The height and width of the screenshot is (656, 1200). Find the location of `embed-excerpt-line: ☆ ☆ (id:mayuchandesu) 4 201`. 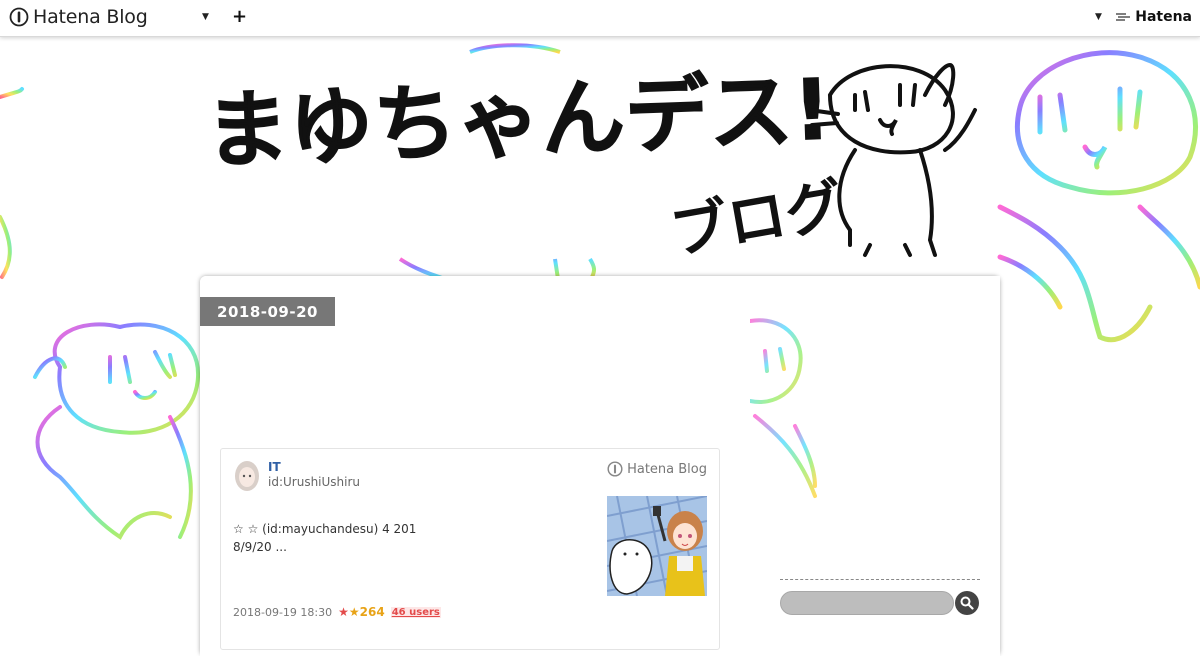

embed-excerpt-line: ☆ ☆ (id:mayuchandesu) 4 201 is located at coordinates (325, 529).